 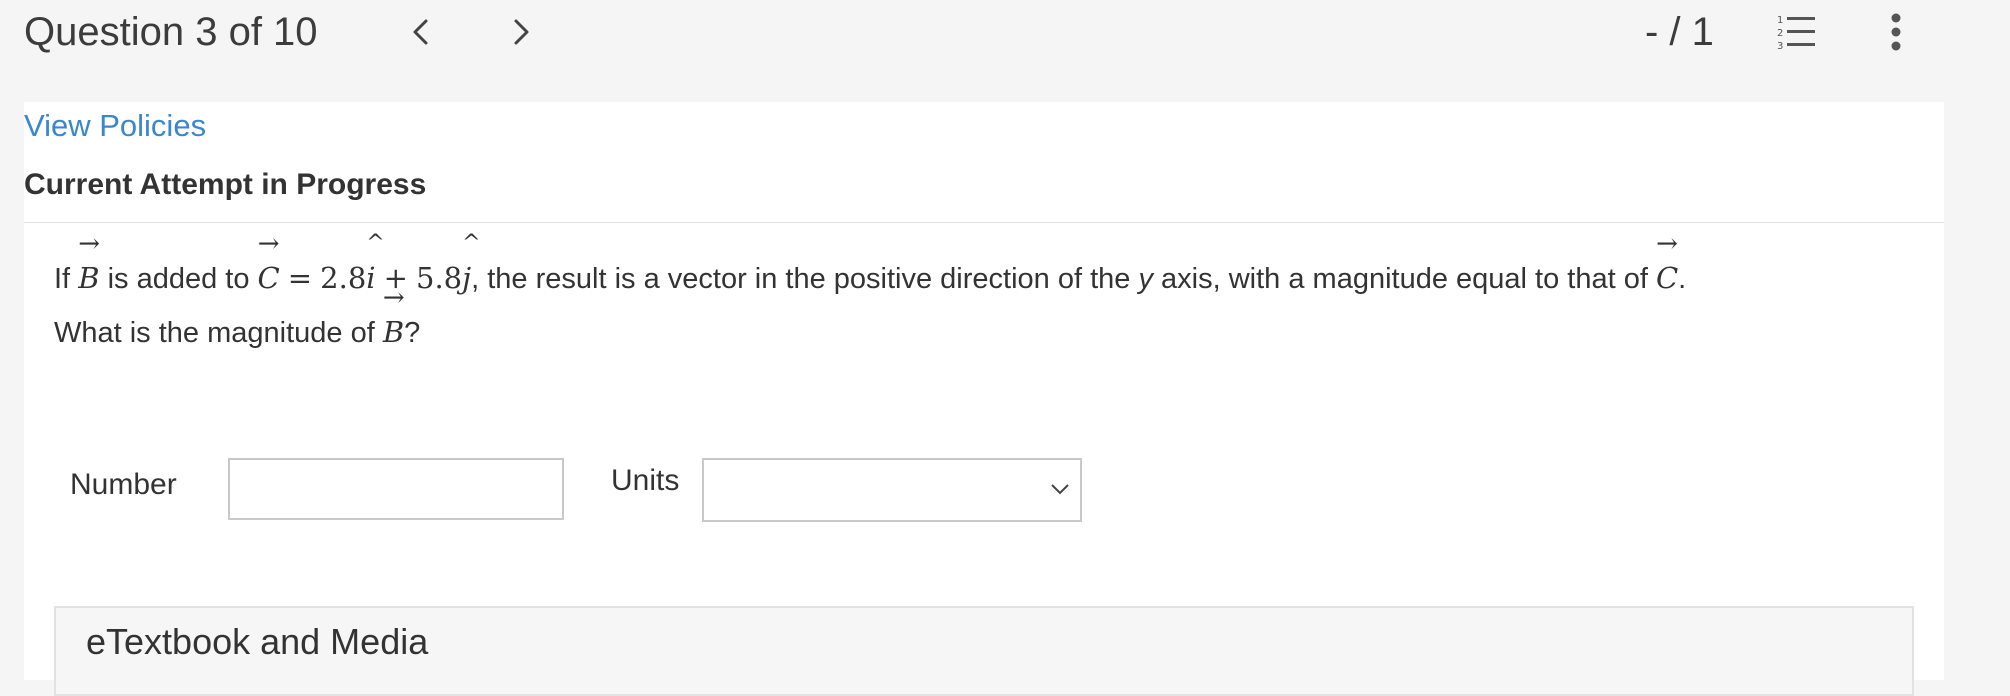 I want to click on numbered-list-icon: 1 2 3, so click(x=1796, y=33).